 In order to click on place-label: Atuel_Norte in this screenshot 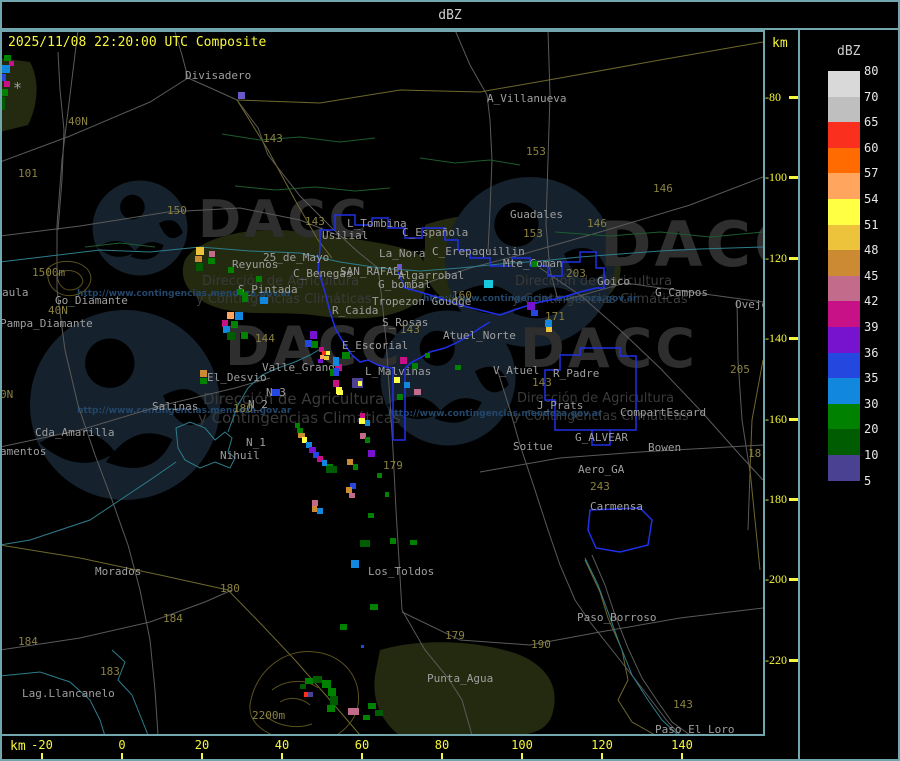, I will do `click(479, 335)`.